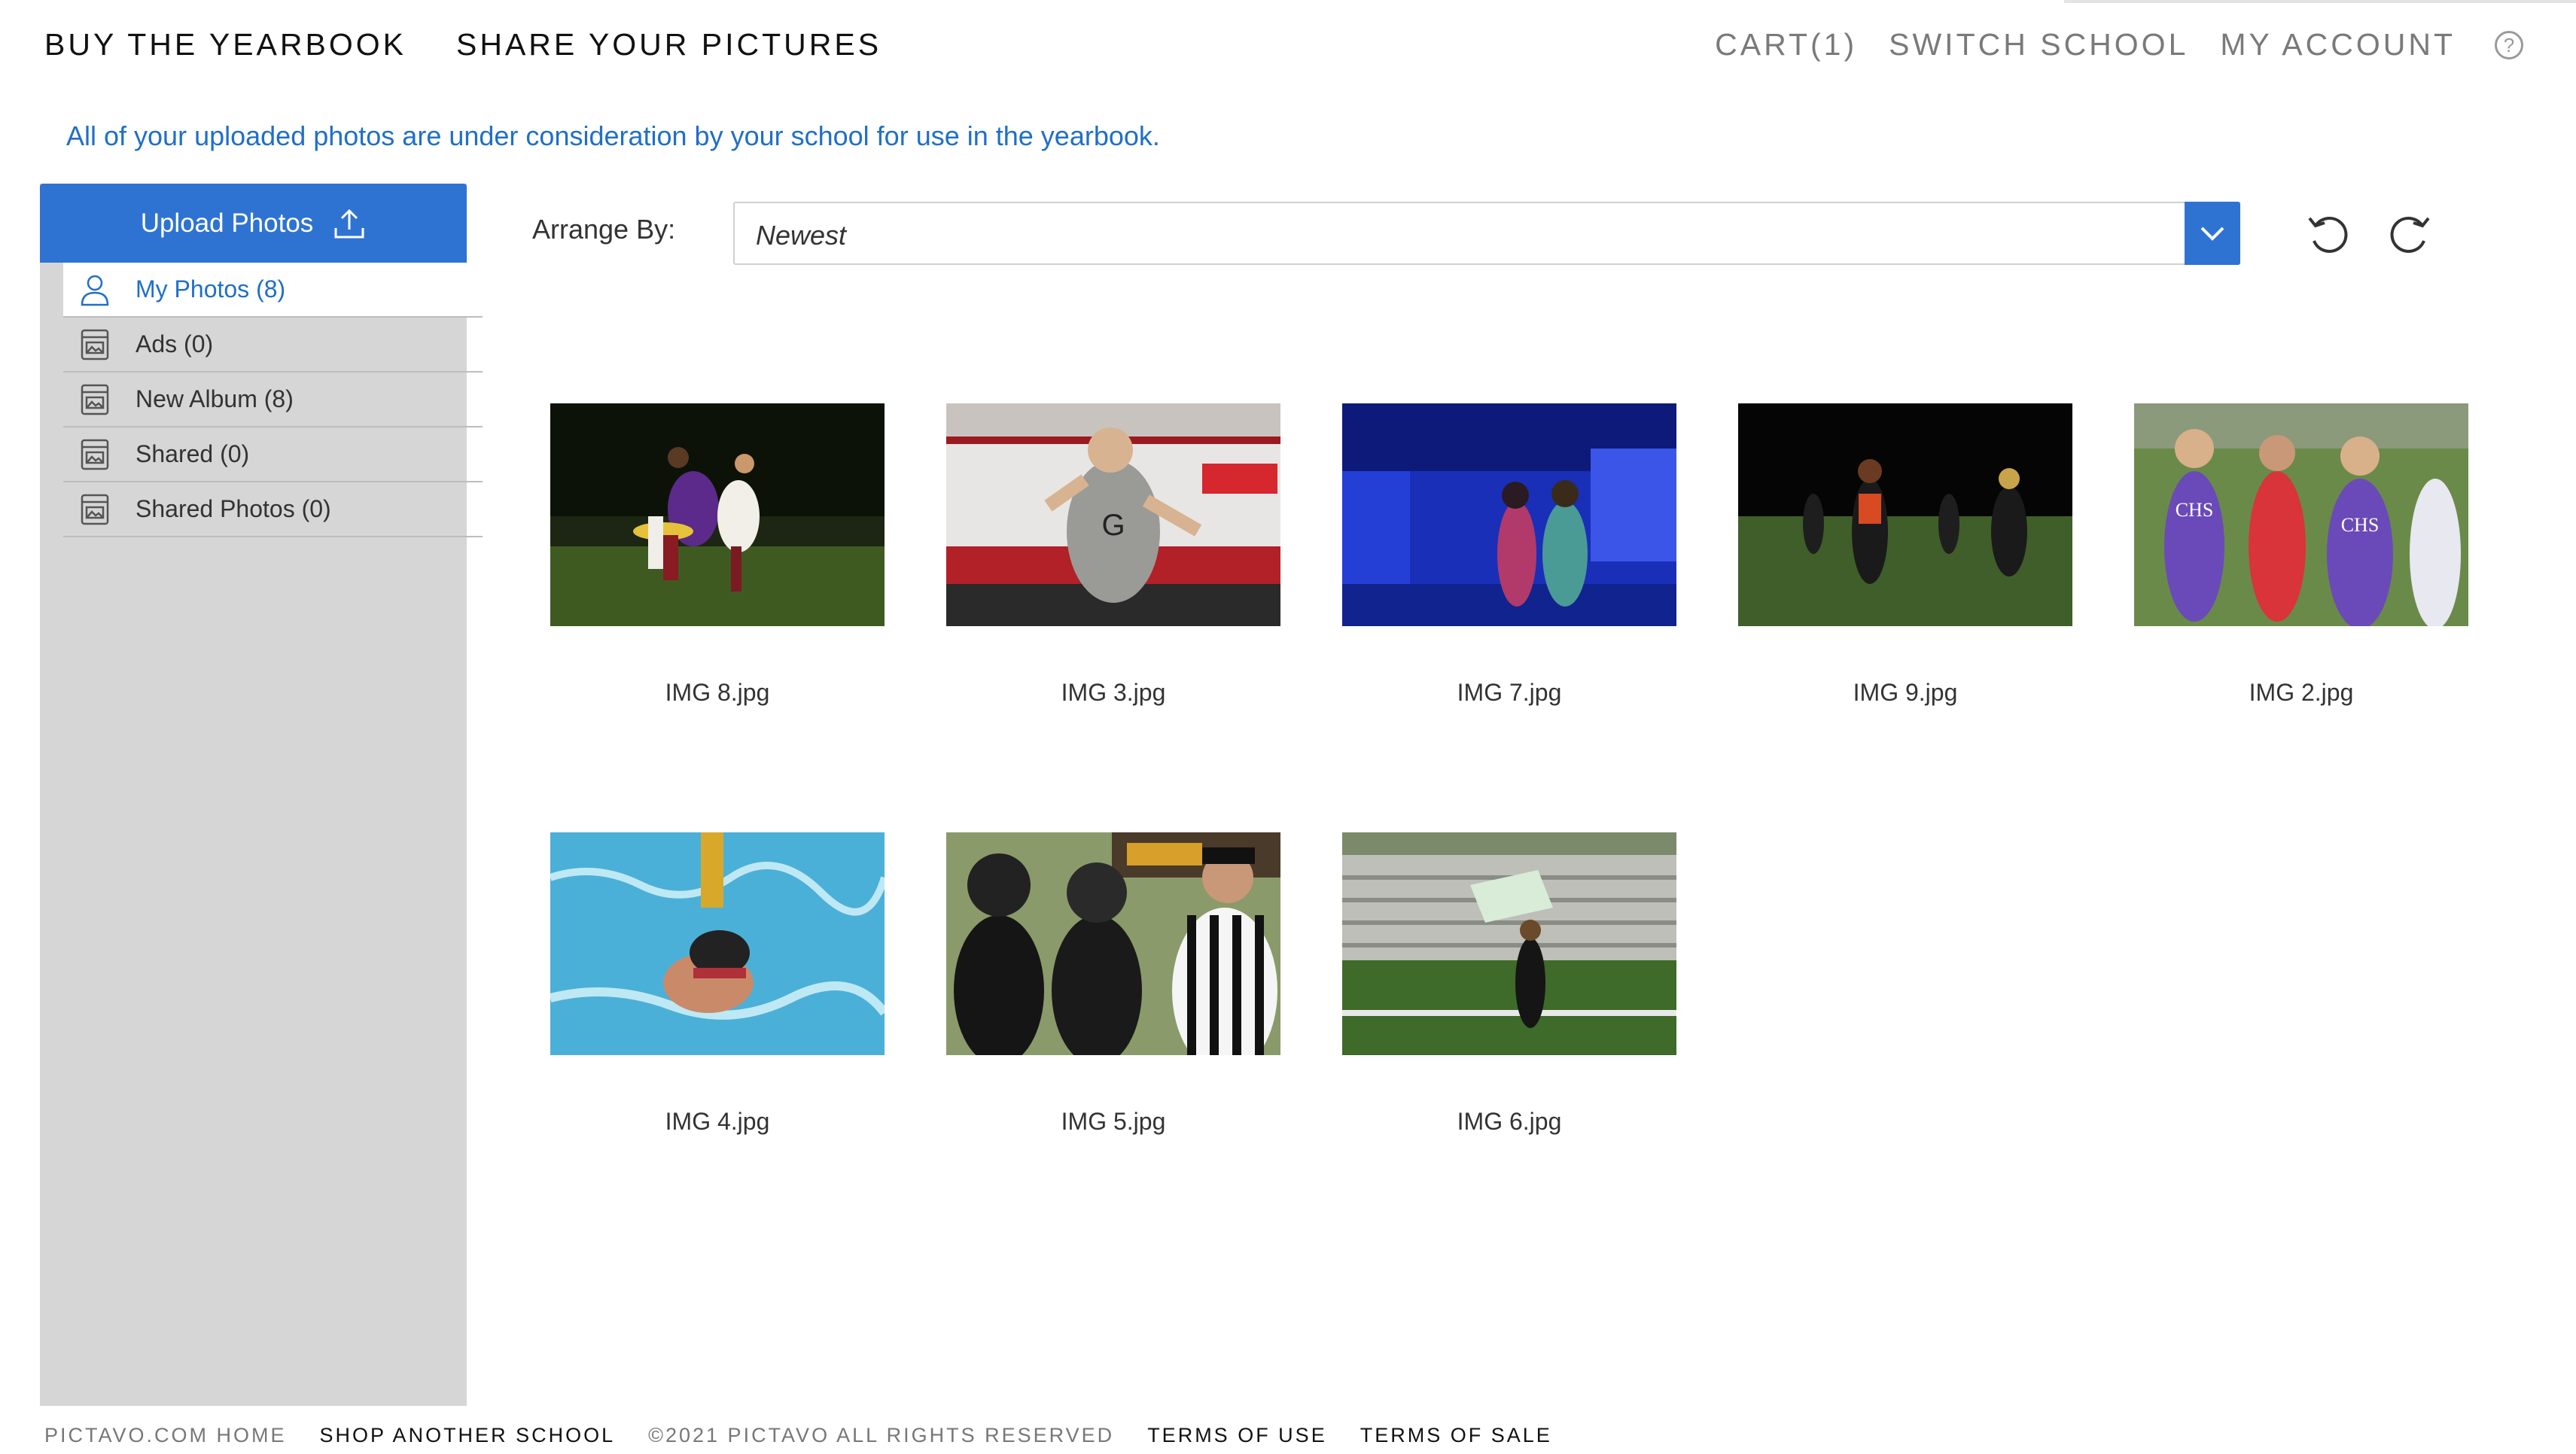 The width and height of the screenshot is (2576, 1454). Describe the element at coordinates (273, 454) in the screenshot. I see `sidebar-item-shared: Shared (0)` at that location.